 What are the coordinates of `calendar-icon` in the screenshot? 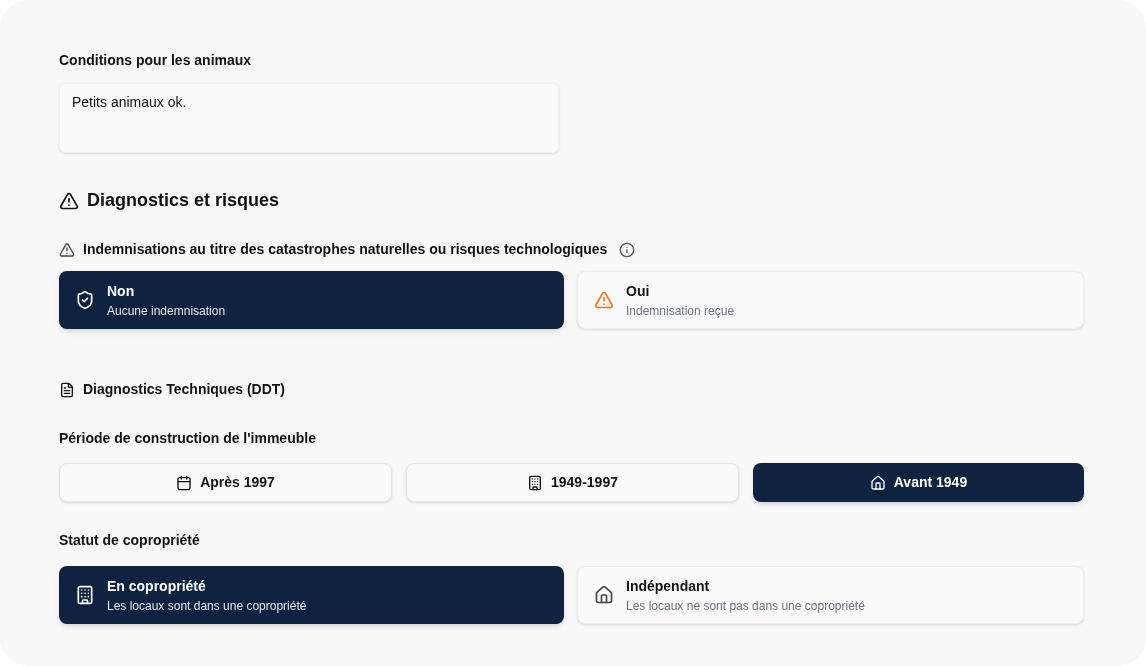 It's located at (184, 482).